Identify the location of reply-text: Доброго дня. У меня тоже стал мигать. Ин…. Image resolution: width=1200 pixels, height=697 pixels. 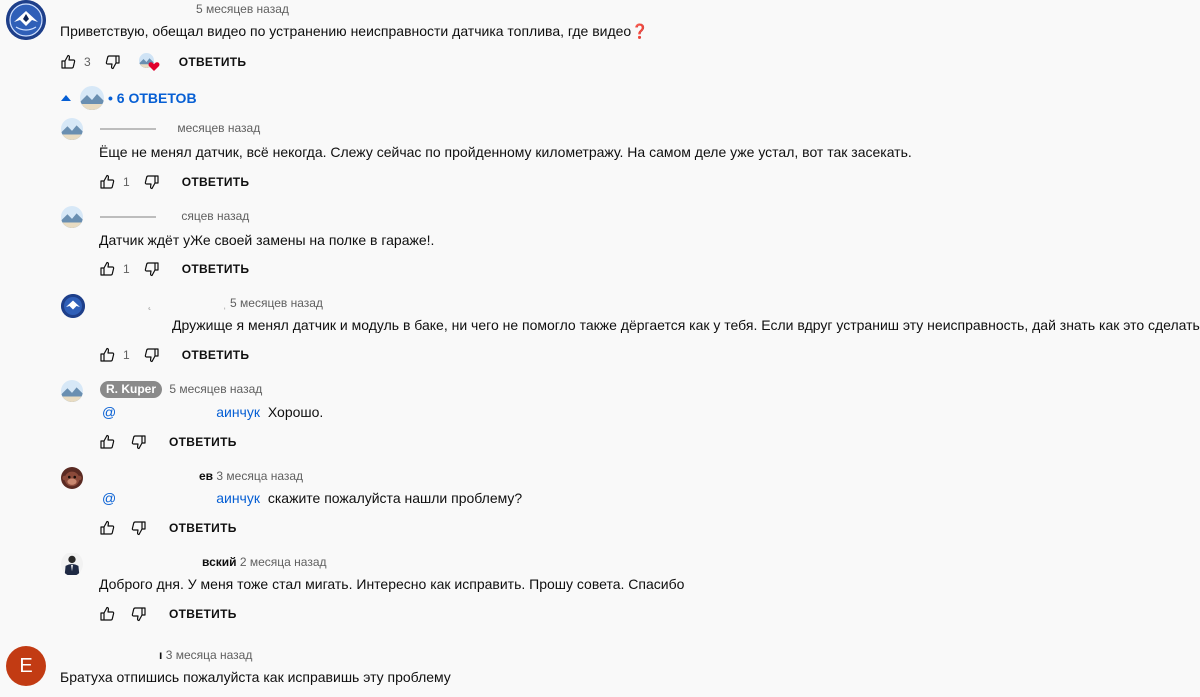
(392, 584).